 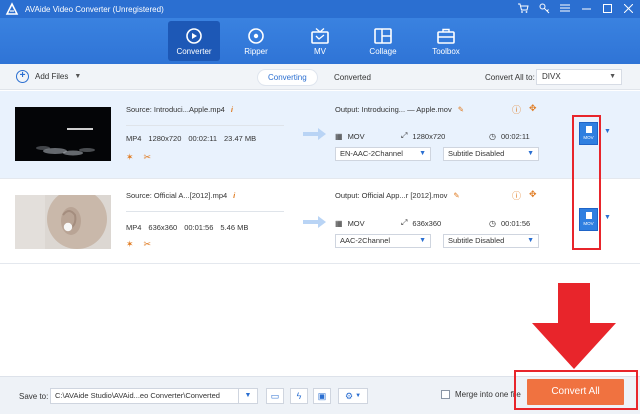 I want to click on resize-icon: ⤢, so click(x=404, y=135).